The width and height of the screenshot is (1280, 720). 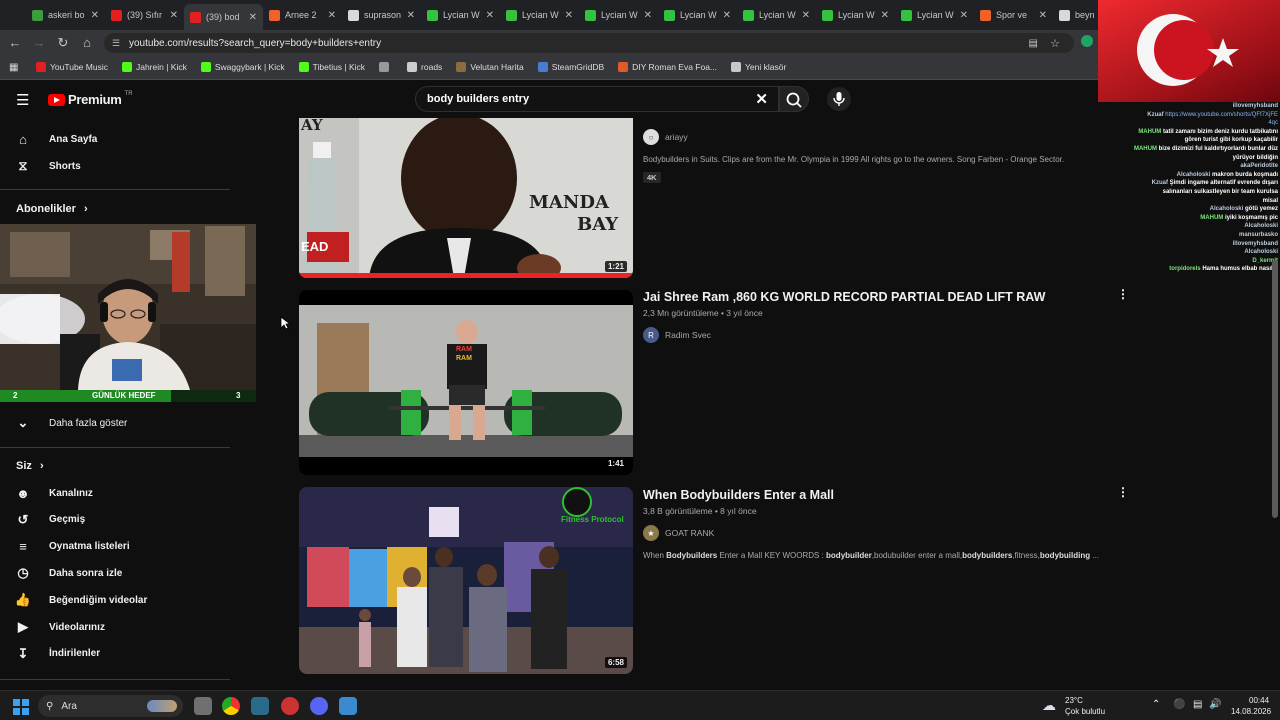 What do you see at coordinates (72, 547) in the screenshot?
I see `sidebar-item-you: ≡ Oynatma listeleri` at bounding box center [72, 547].